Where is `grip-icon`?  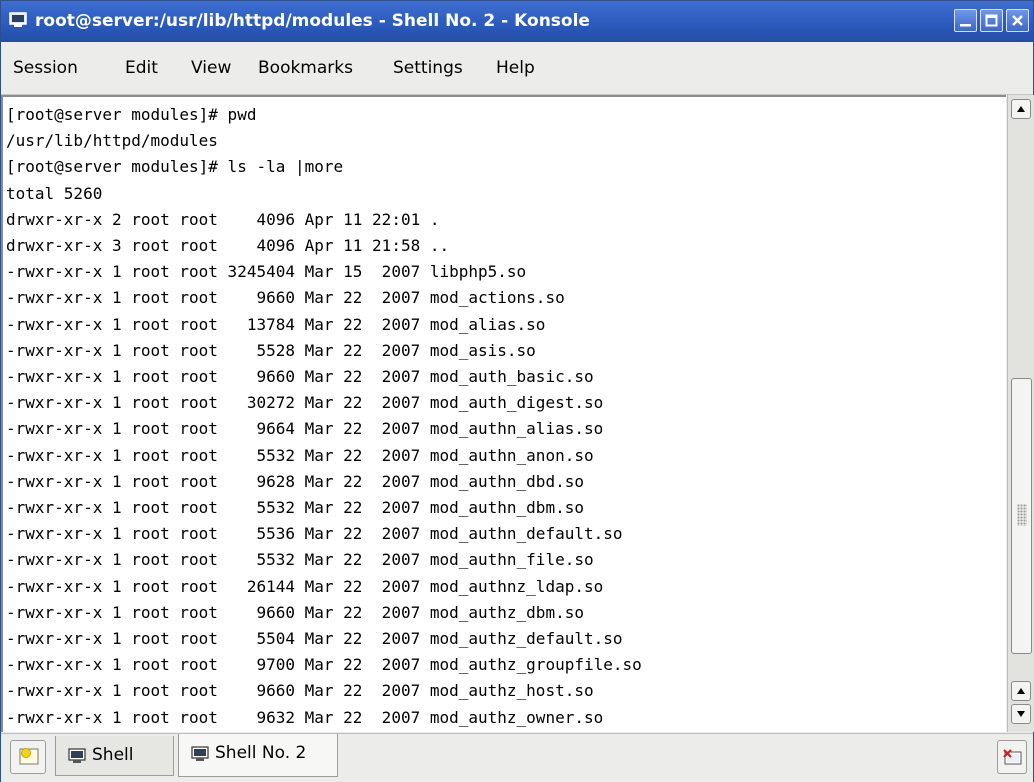 grip-icon is located at coordinates (1022, 515).